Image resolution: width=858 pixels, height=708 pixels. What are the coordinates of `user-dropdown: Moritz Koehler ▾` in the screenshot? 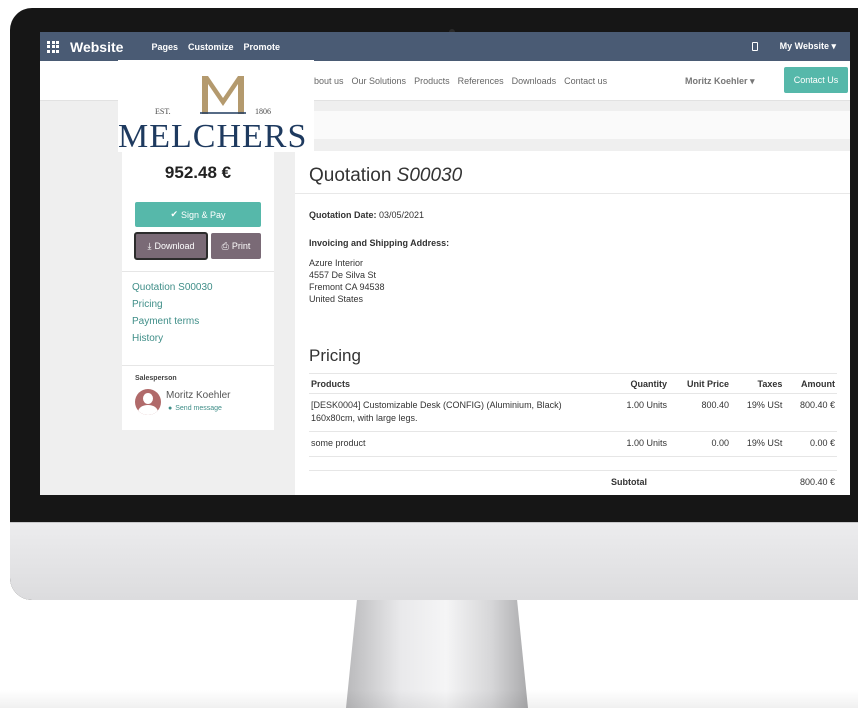 It's located at (720, 81).